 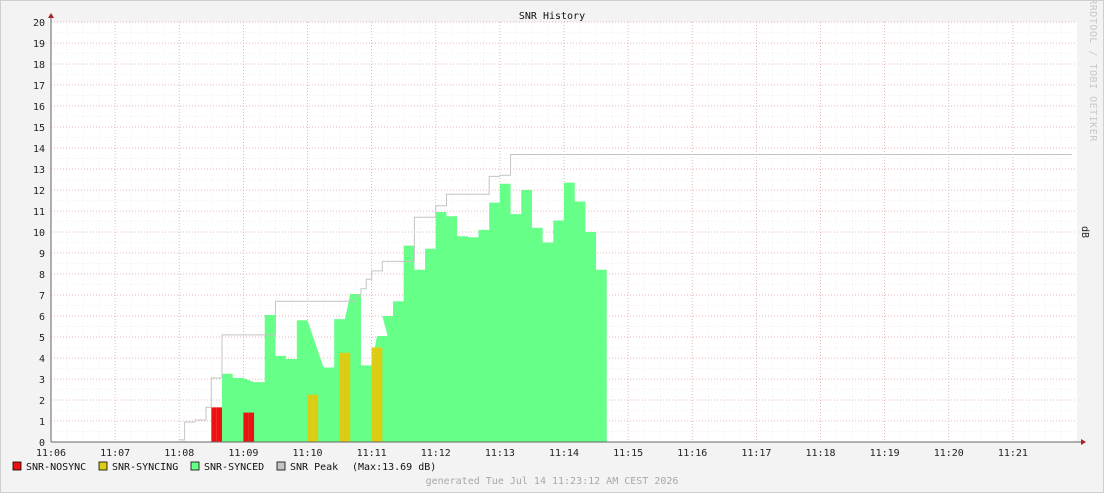 What do you see at coordinates (1084, 232) in the screenshot?
I see `y-axis-label: dB` at bounding box center [1084, 232].